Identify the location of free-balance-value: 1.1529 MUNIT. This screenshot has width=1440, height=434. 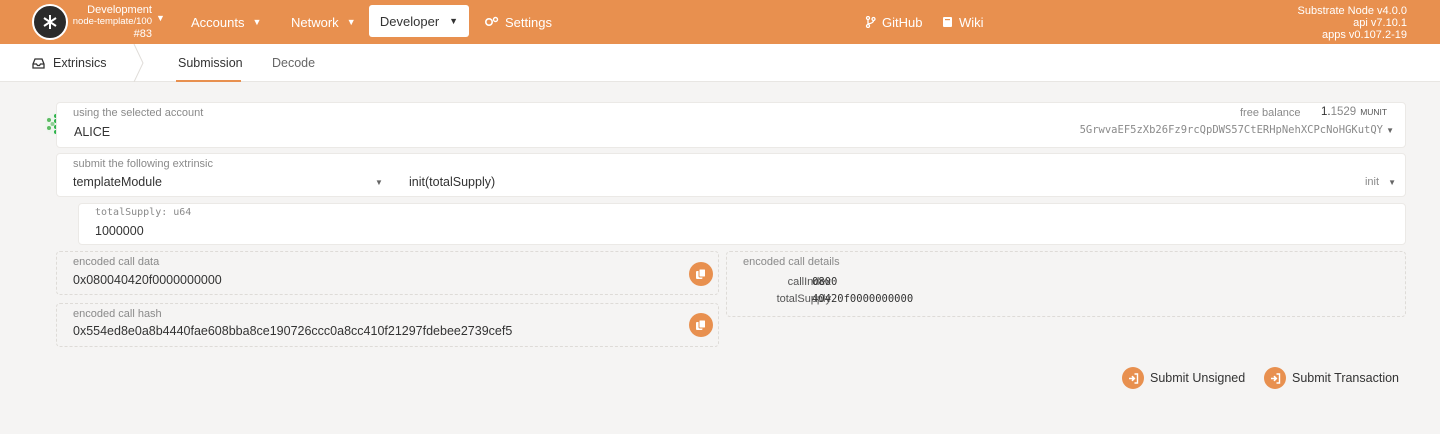
(1354, 112).